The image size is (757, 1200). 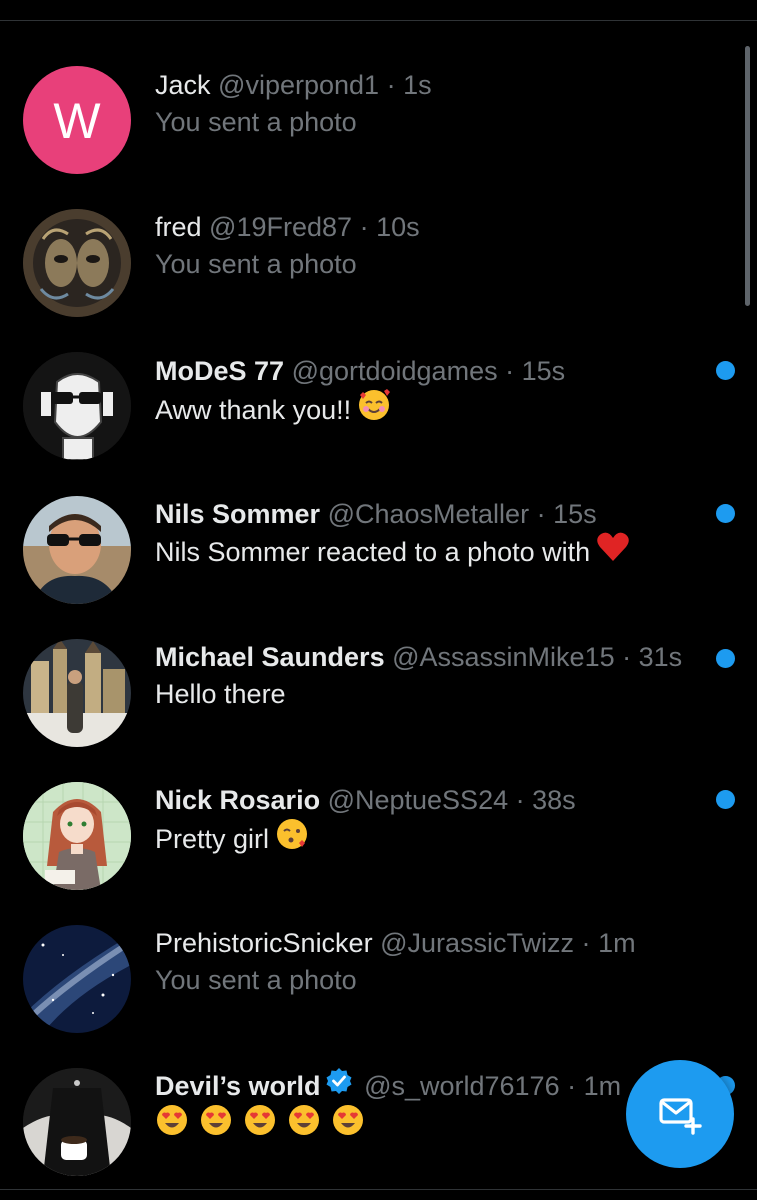 I want to click on new-message-button, so click(x=680, y=1114).